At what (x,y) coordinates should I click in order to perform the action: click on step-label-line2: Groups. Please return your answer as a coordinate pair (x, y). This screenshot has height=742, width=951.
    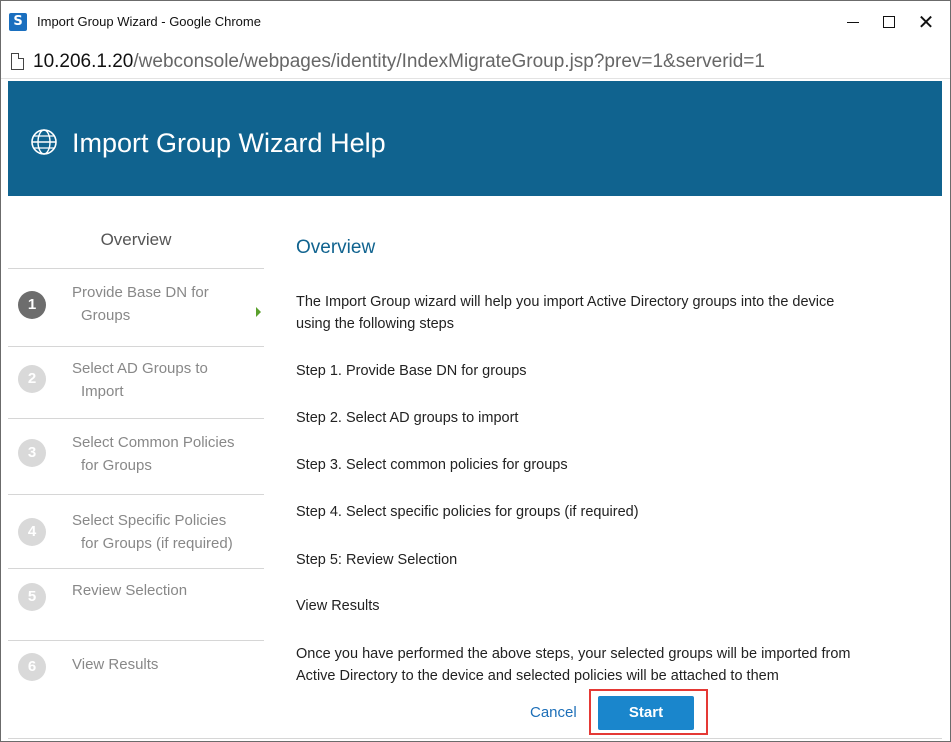
    Looking at the image, I should click on (106, 315).